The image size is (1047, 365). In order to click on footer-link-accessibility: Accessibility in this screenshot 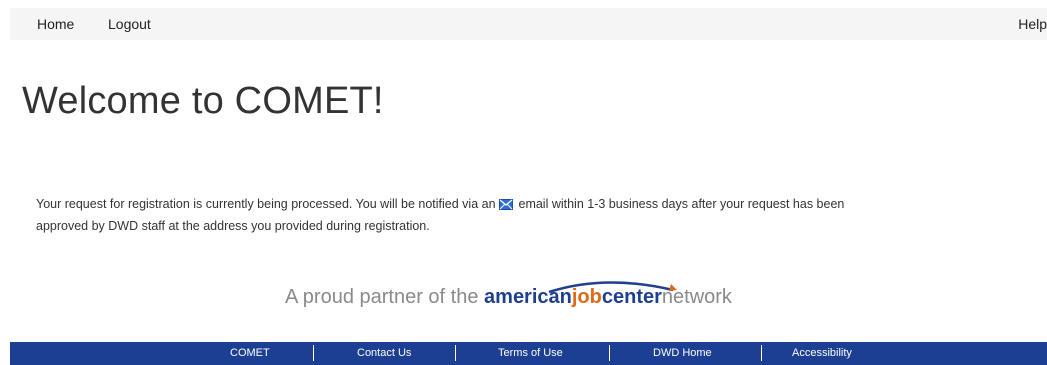, I will do `click(822, 353)`.